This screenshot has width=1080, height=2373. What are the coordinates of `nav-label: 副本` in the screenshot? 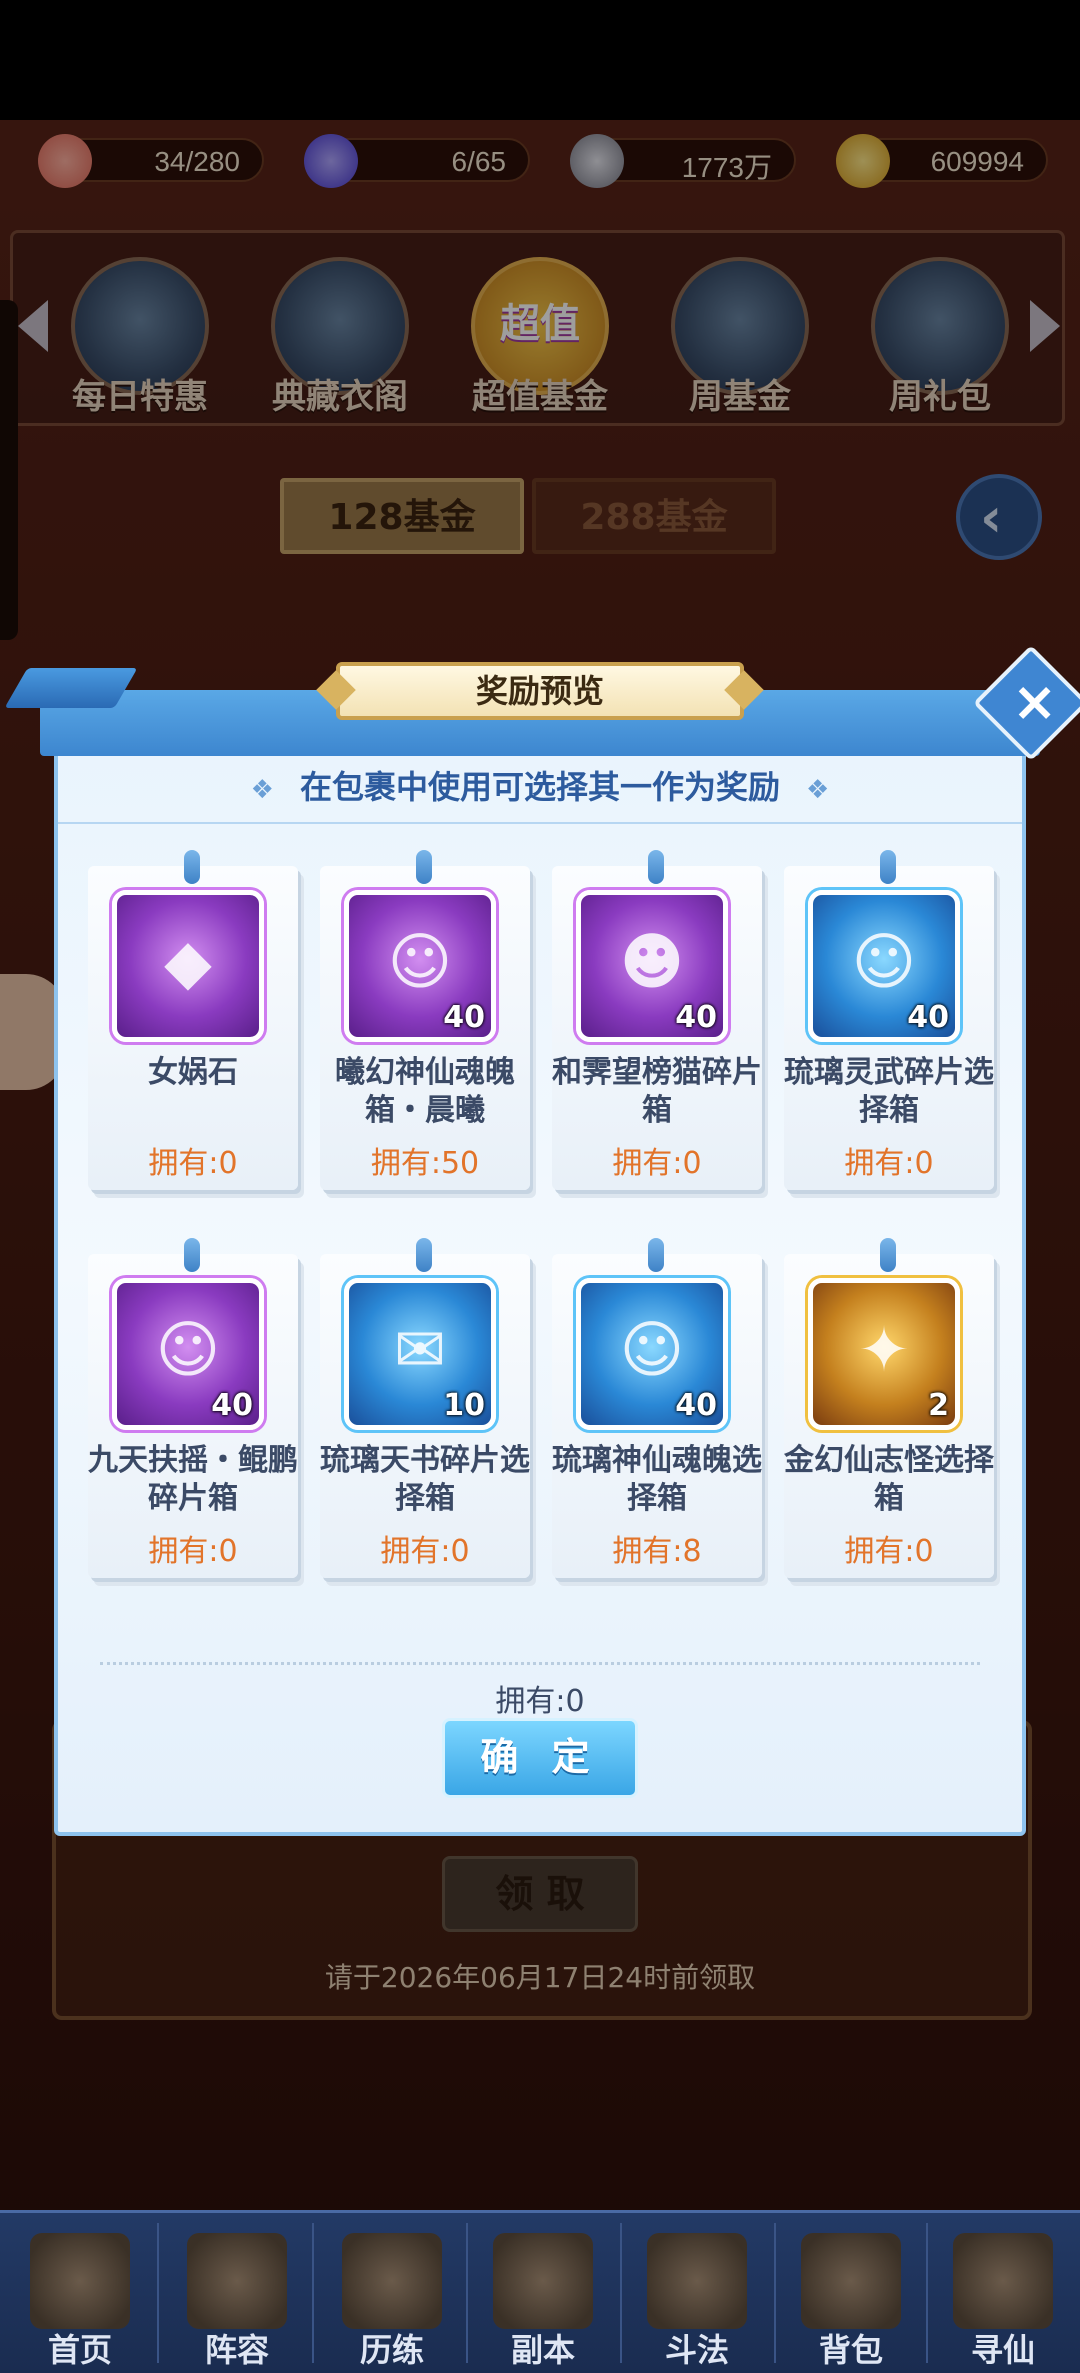 It's located at (542, 2350).